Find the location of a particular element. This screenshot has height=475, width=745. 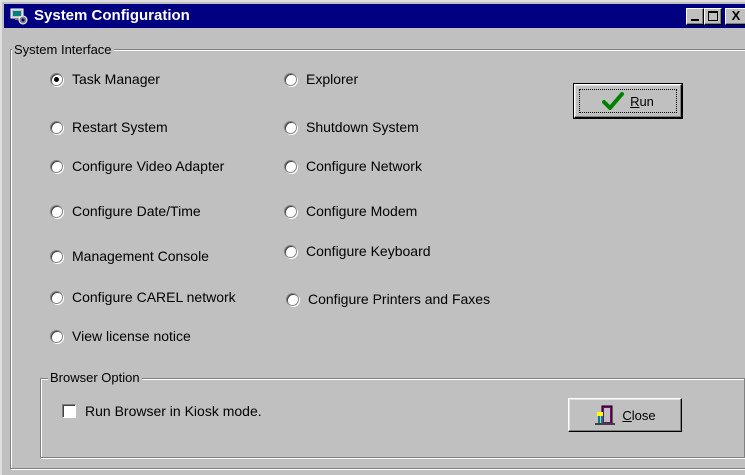

radio-task-manager: Task Manager is located at coordinates (105, 79).